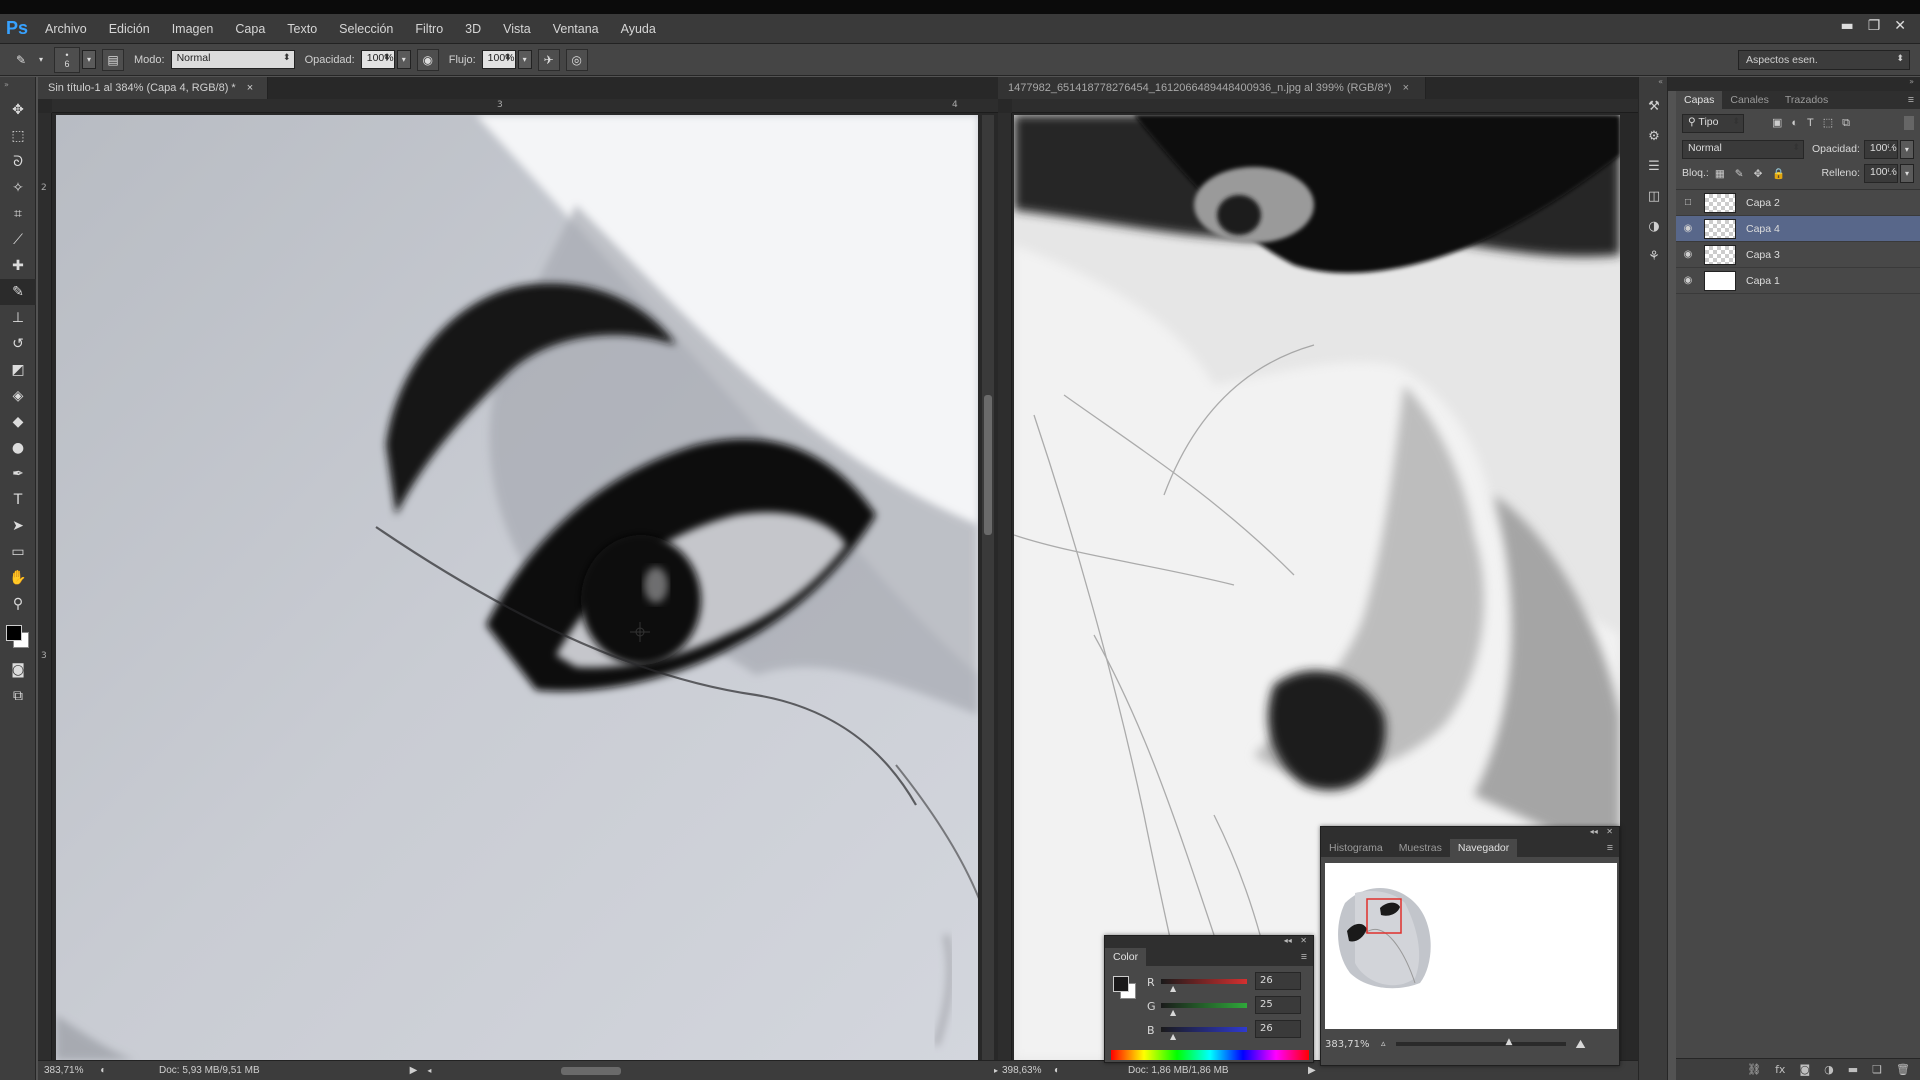 Image resolution: width=1920 pixels, height=1080 pixels. Describe the element at coordinates (18, 578) in the screenshot. I see `hand-tool-icon: ✋` at that location.